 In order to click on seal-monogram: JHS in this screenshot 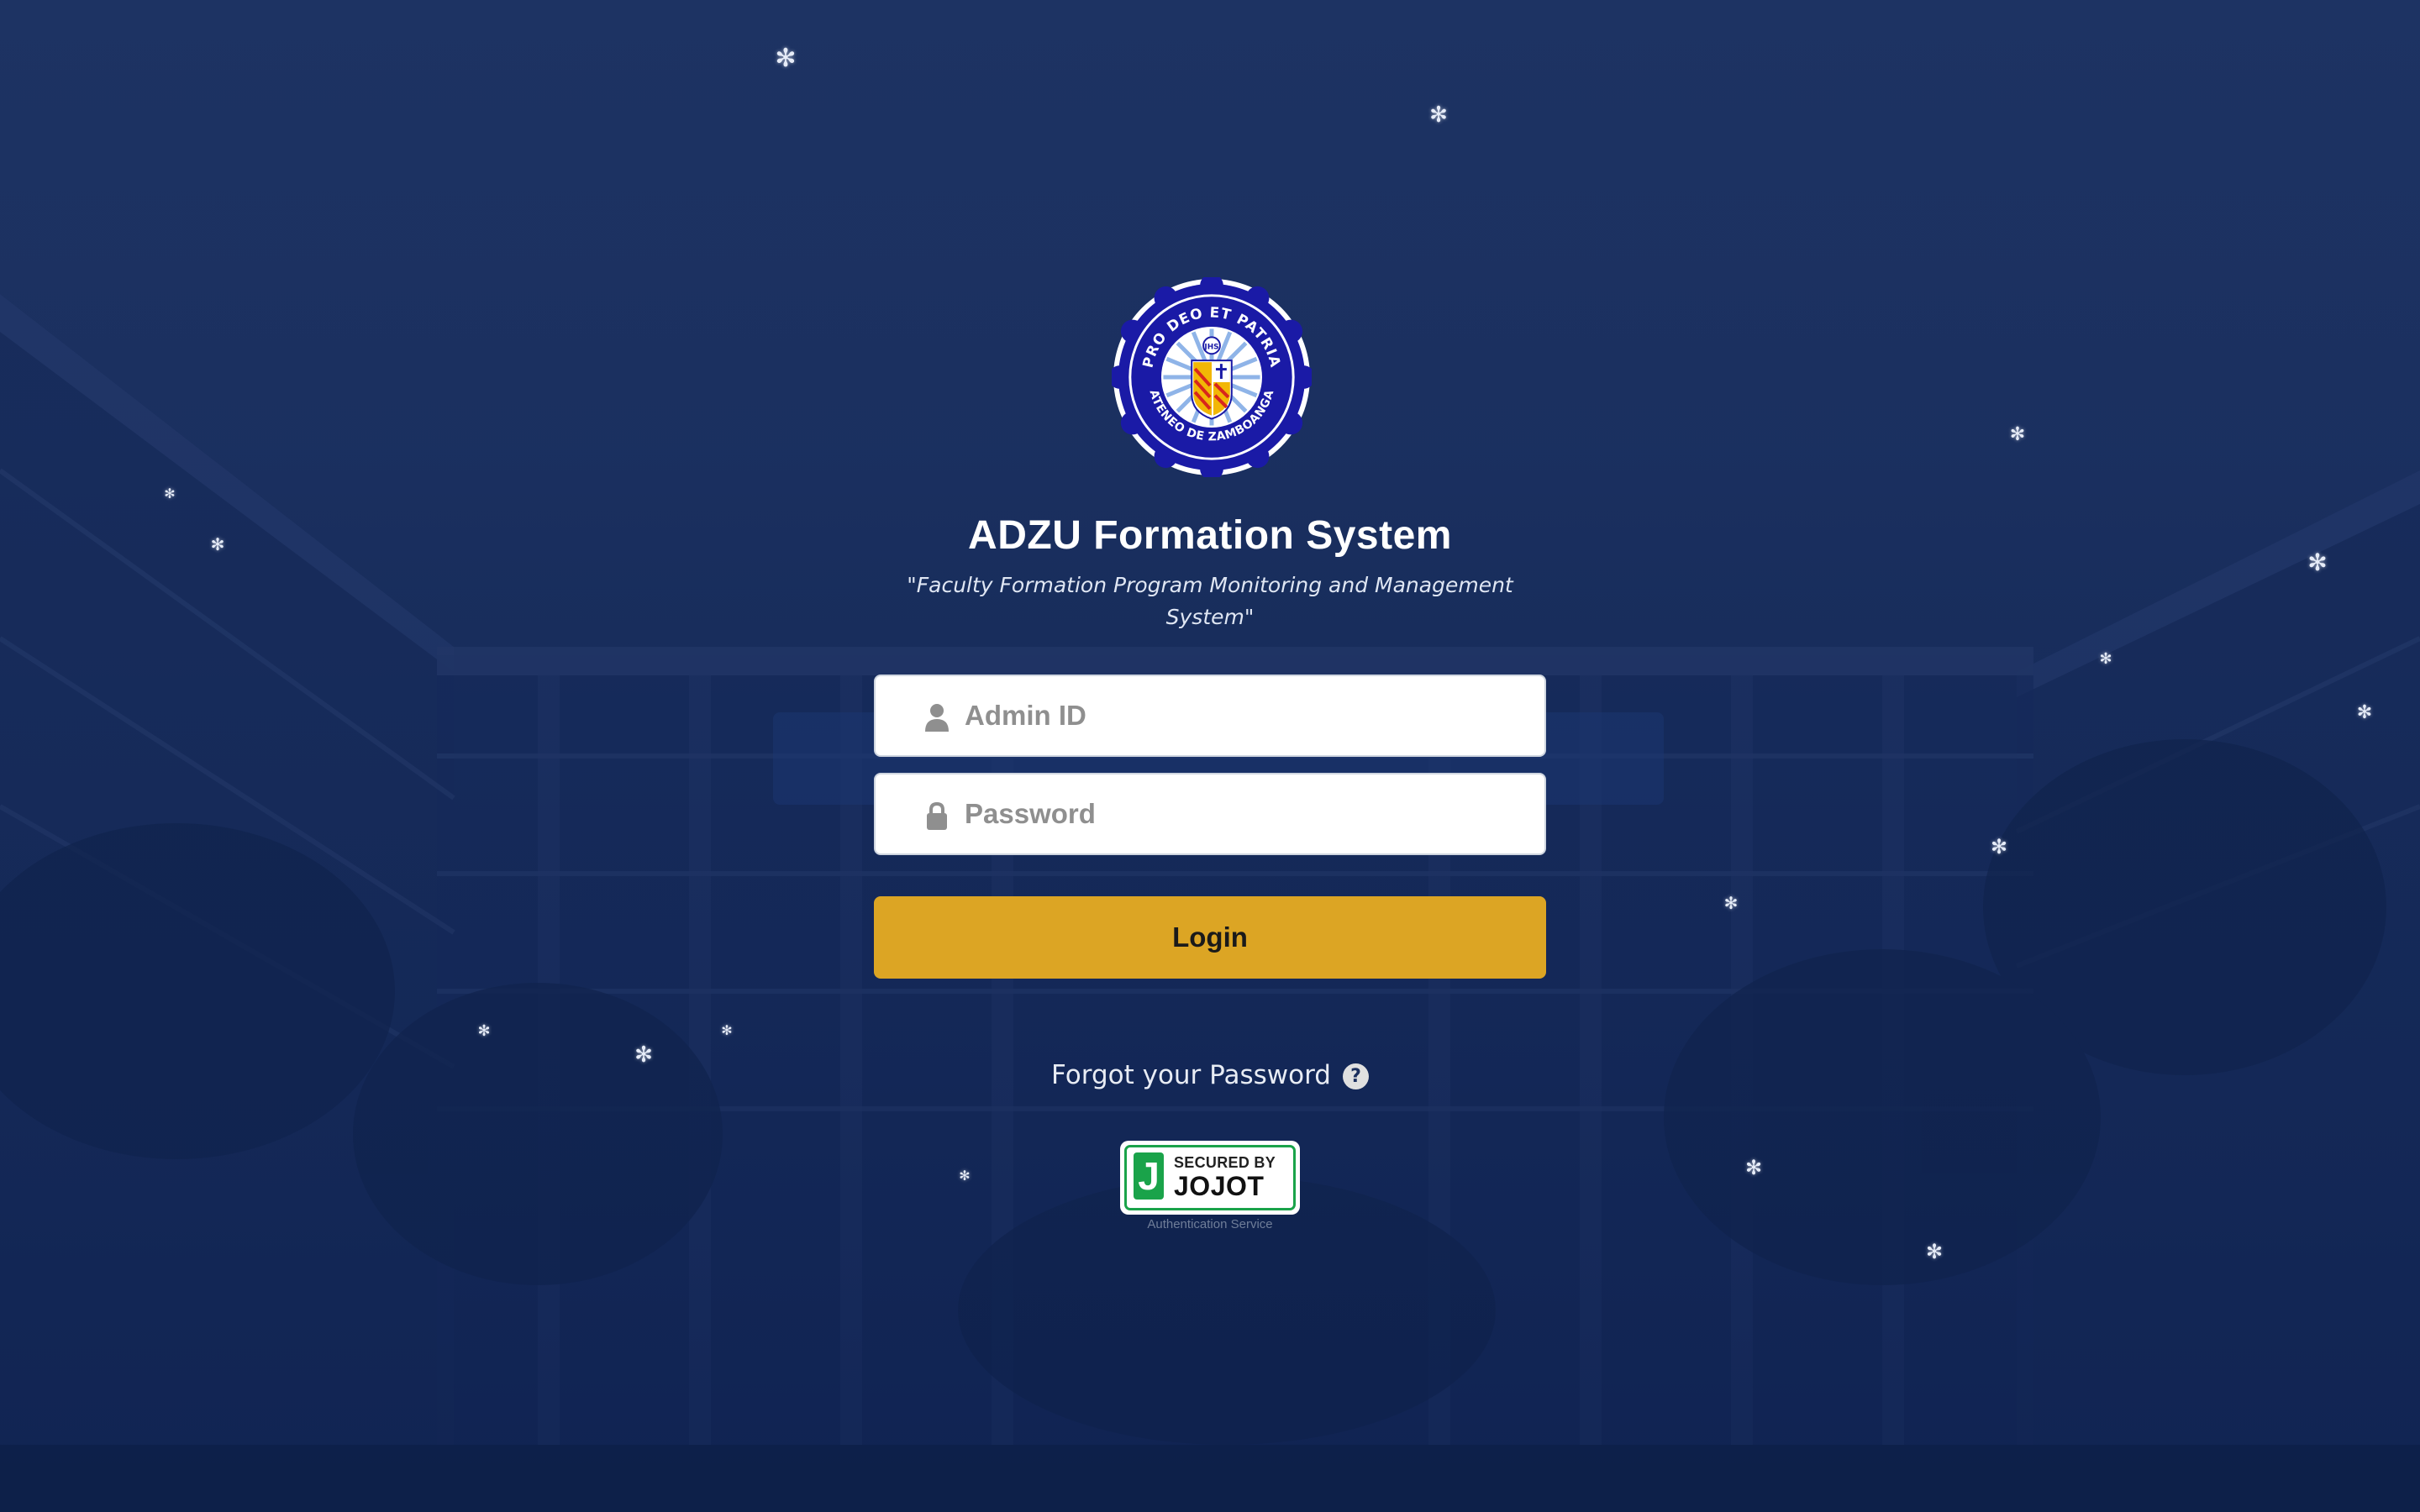, I will do `click(1210, 347)`.